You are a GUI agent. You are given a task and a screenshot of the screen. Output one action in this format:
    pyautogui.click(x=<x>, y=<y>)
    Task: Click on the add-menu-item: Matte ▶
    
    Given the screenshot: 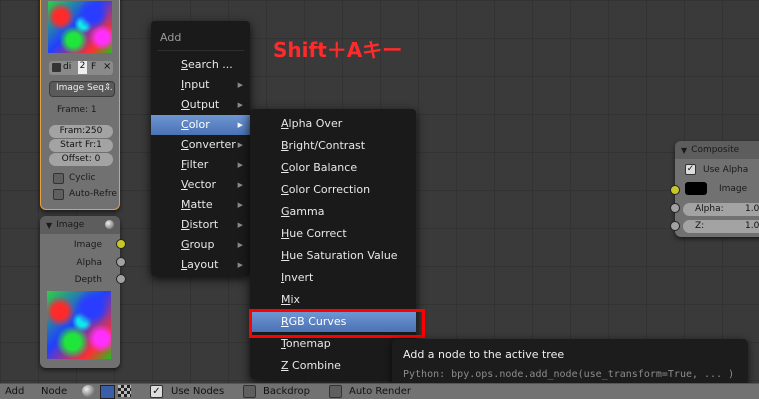 What is the action you would take?
    pyautogui.click(x=200, y=205)
    